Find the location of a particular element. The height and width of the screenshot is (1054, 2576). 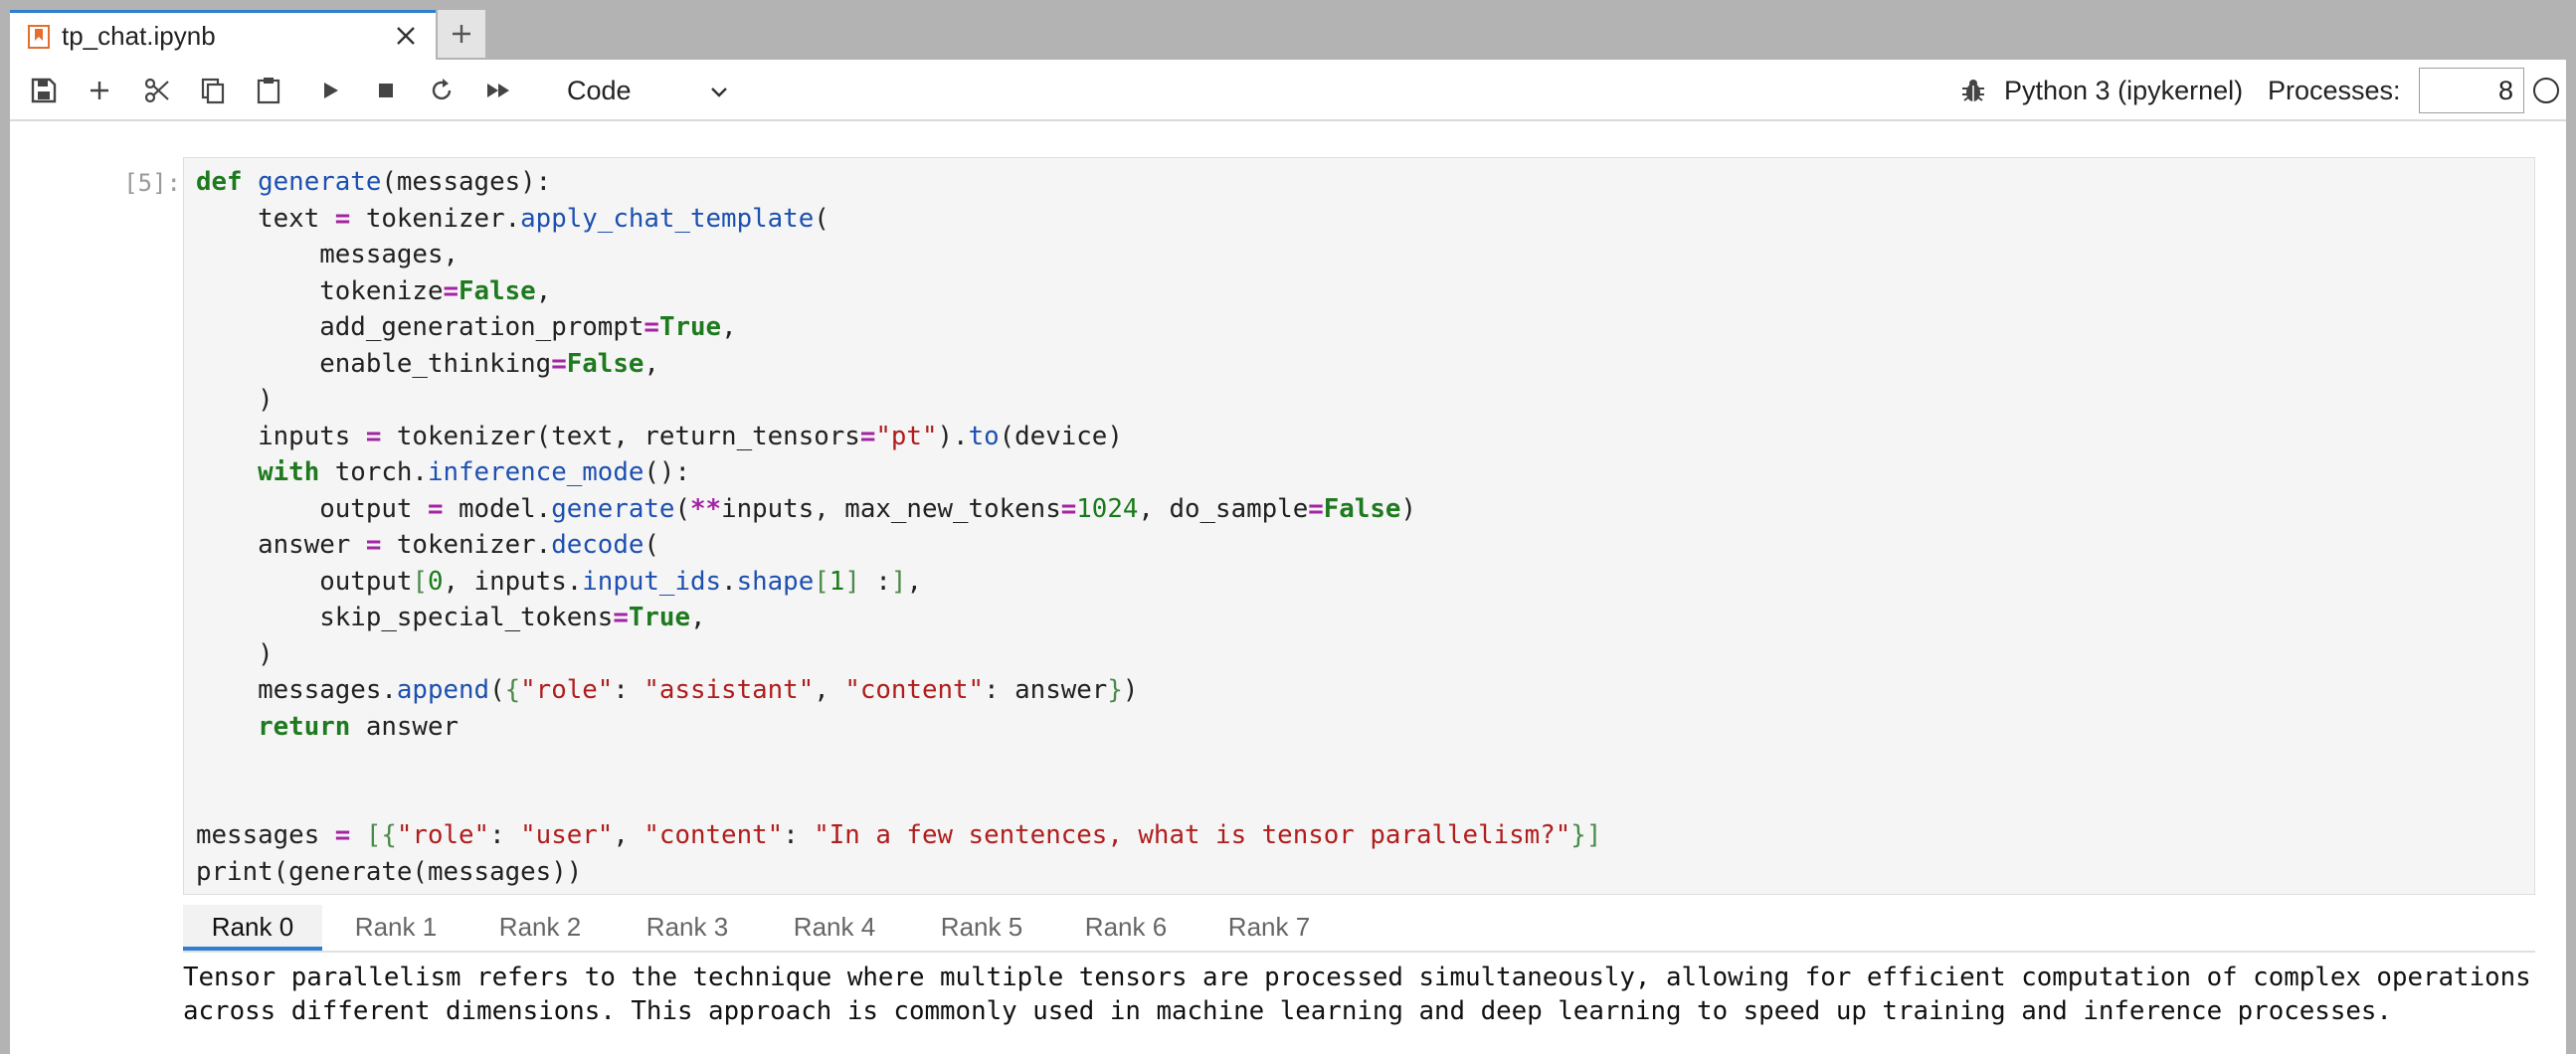

run-icon is located at coordinates (330, 90).